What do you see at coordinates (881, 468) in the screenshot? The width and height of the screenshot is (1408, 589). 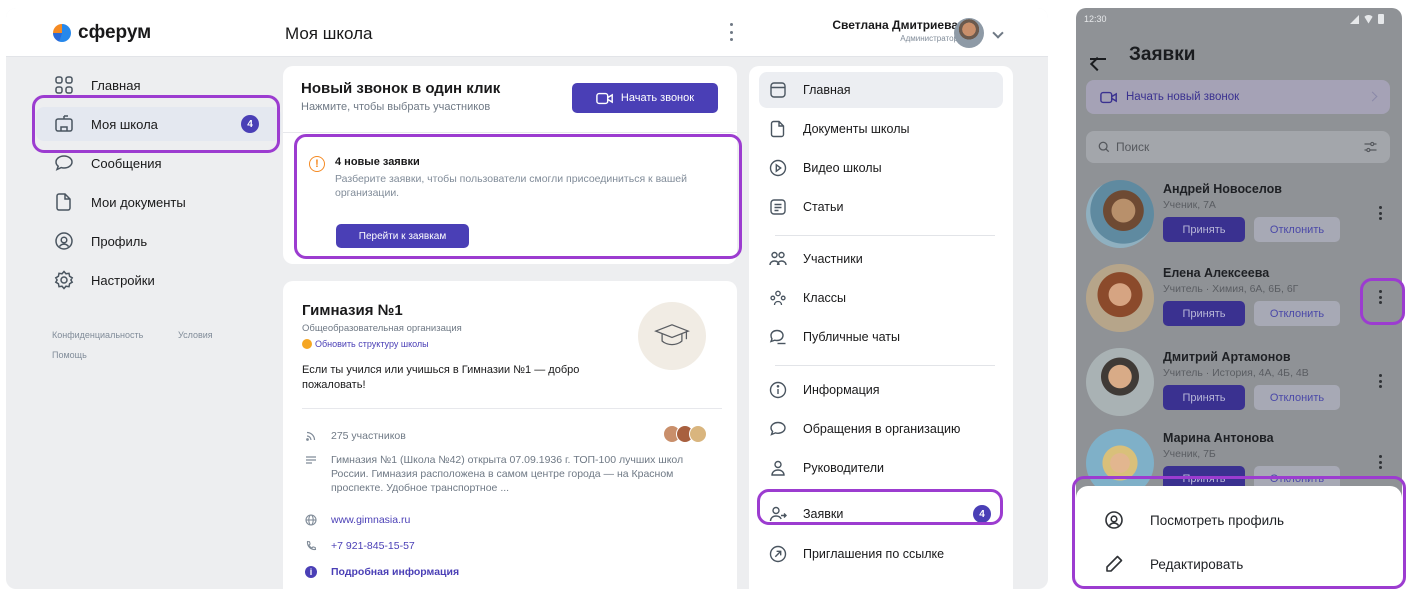 I see `section-managers: Руководители` at bounding box center [881, 468].